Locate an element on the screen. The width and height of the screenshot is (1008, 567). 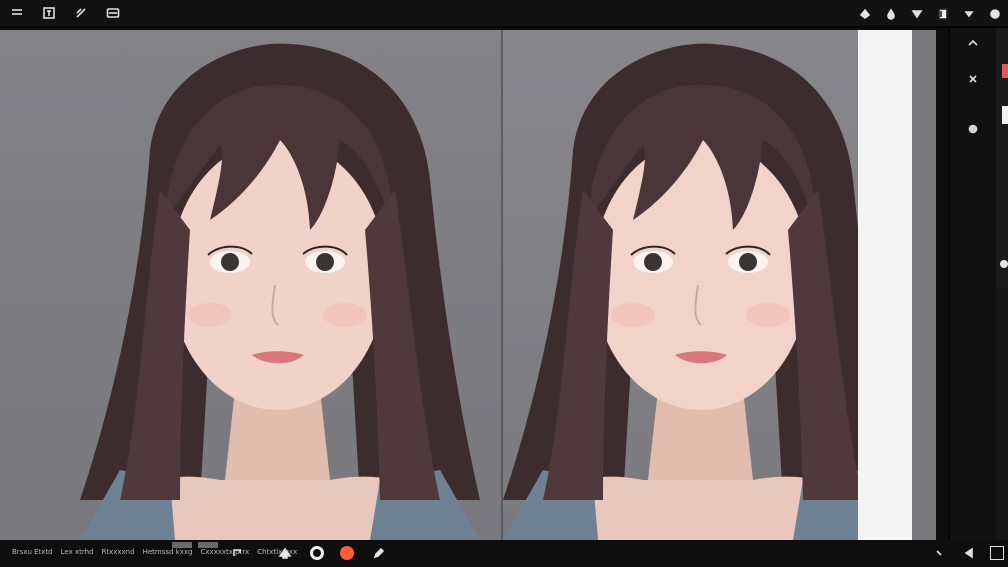
light-color-swatch is located at coordinates (1005, 115).